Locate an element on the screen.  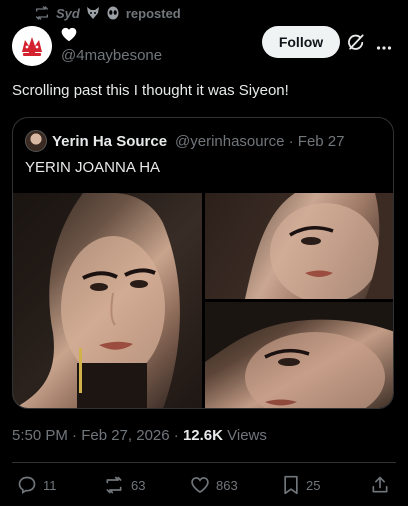
author-avatar is located at coordinates (32, 46).